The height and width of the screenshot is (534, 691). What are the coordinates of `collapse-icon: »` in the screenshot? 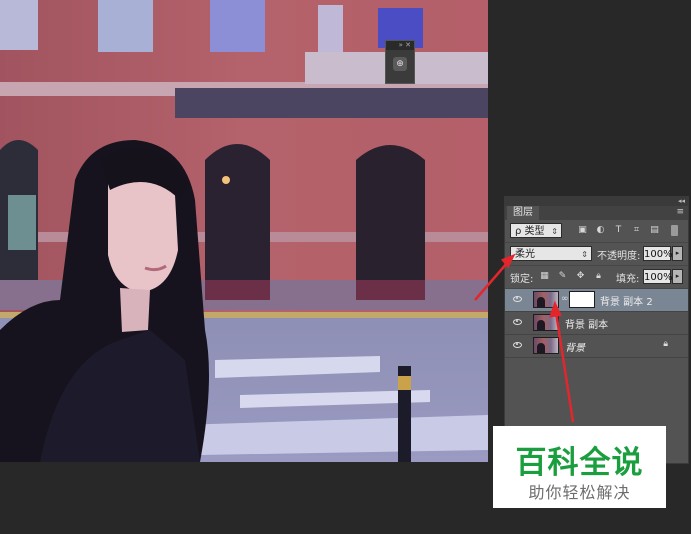 It's located at (401, 45).